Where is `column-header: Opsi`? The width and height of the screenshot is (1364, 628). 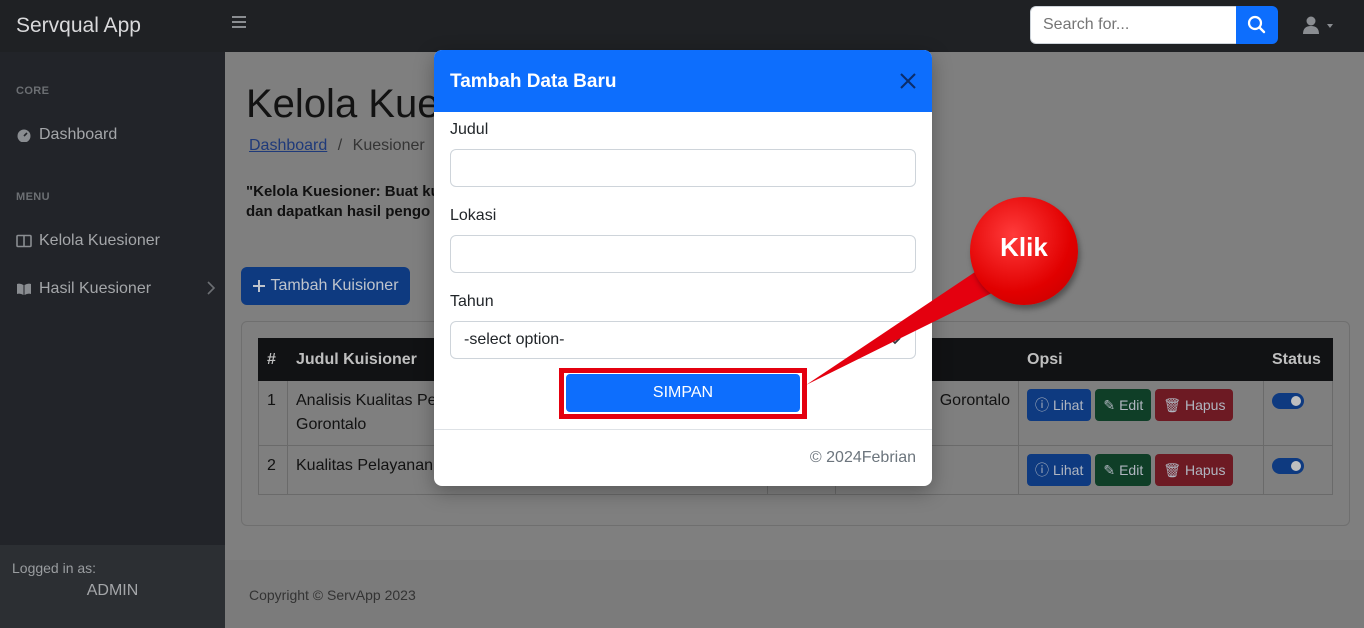
column-header: Opsi is located at coordinates (1141, 359).